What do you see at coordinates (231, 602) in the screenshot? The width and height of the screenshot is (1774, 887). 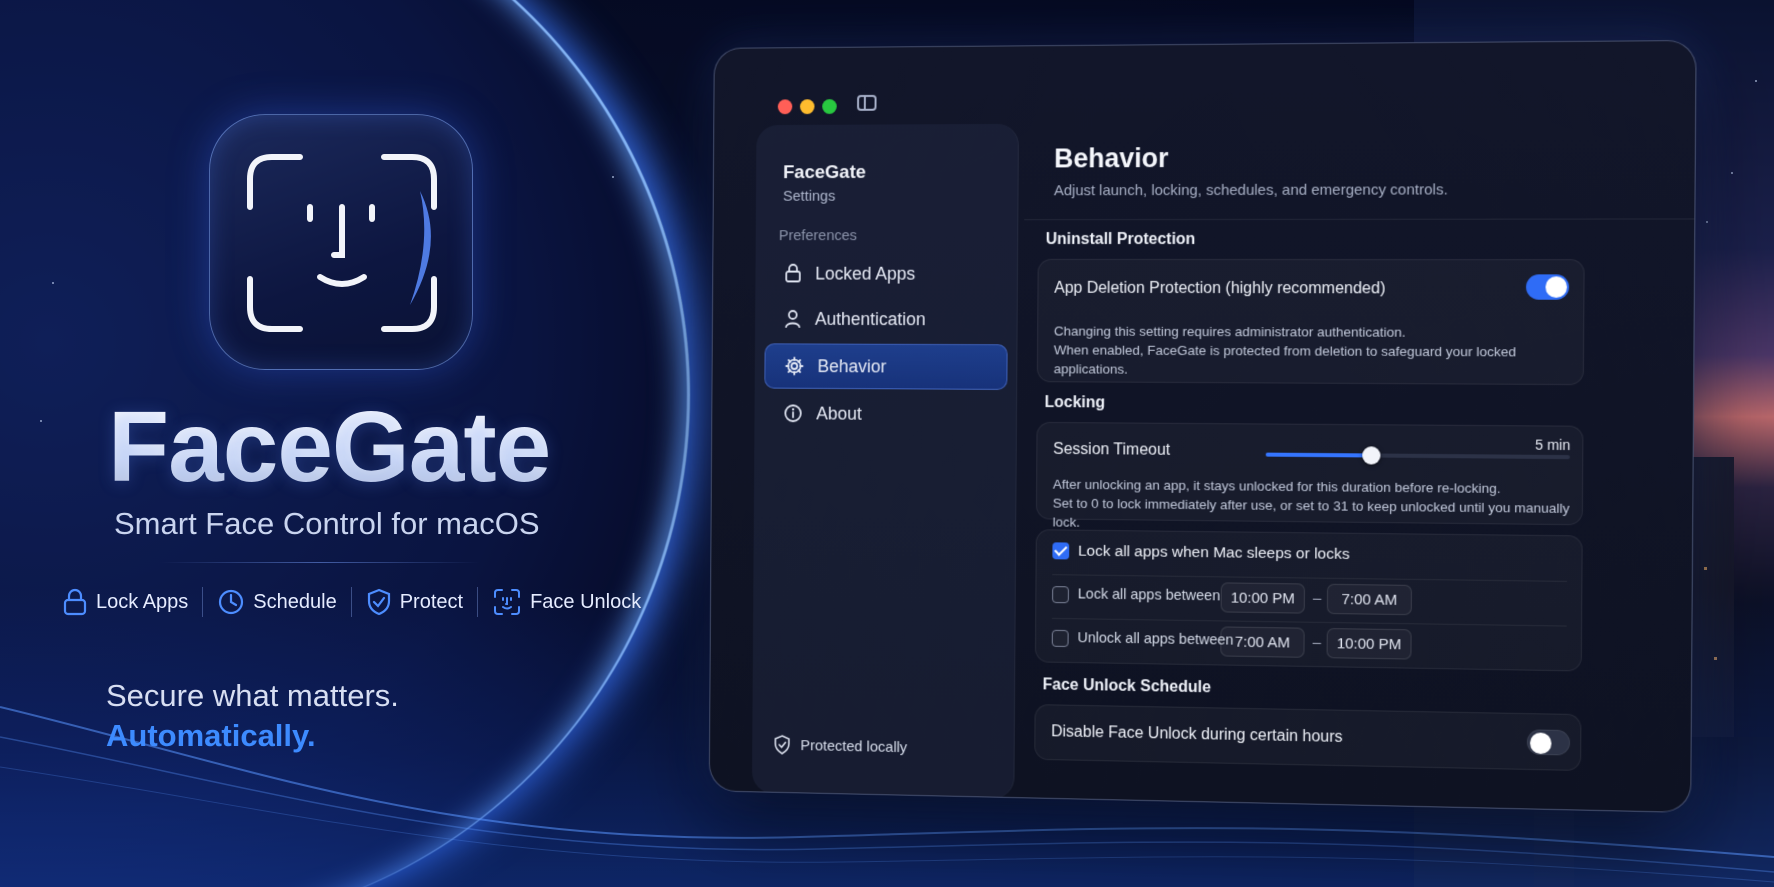 I see `clock-icon` at bounding box center [231, 602].